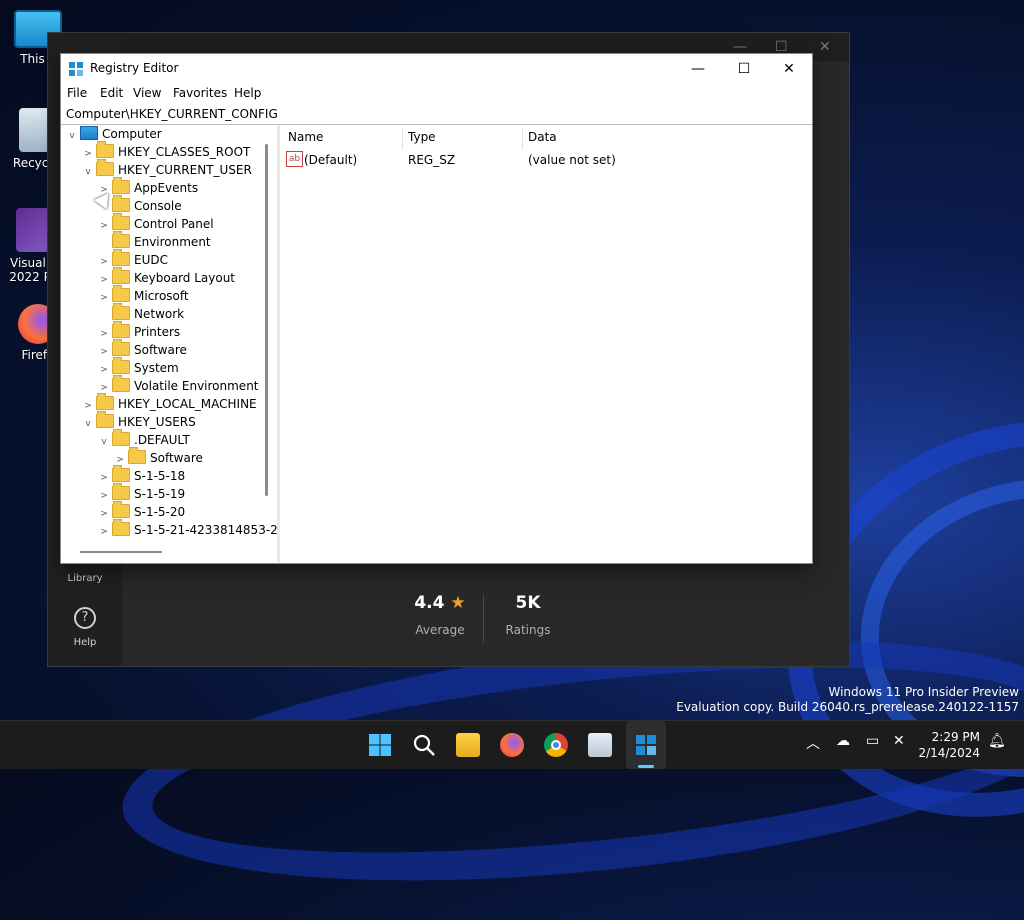 The image size is (1024, 920). Describe the element at coordinates (166, 188) in the screenshot. I see `tree-label: AppEvents` at that location.